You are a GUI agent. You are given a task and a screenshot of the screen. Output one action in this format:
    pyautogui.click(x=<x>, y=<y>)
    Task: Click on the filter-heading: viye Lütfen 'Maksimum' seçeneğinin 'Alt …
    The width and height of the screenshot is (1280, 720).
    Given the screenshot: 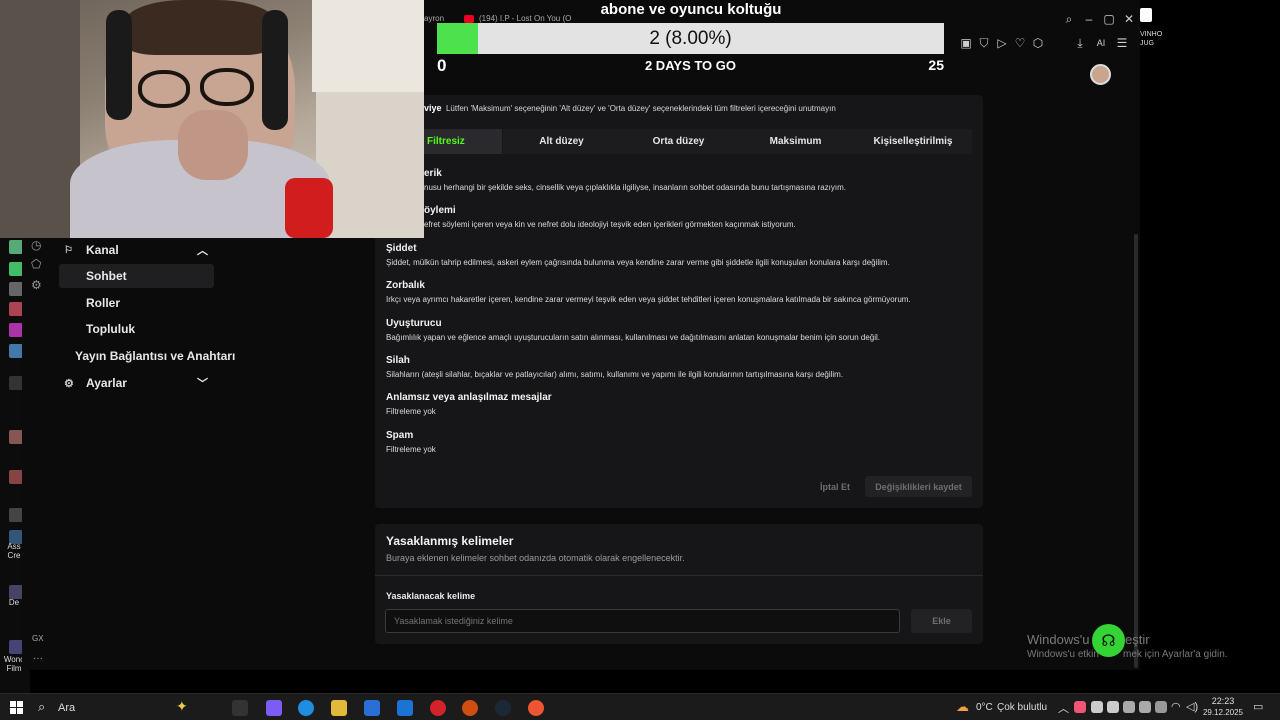 What is the action you would take?
    pyautogui.click(x=630, y=108)
    